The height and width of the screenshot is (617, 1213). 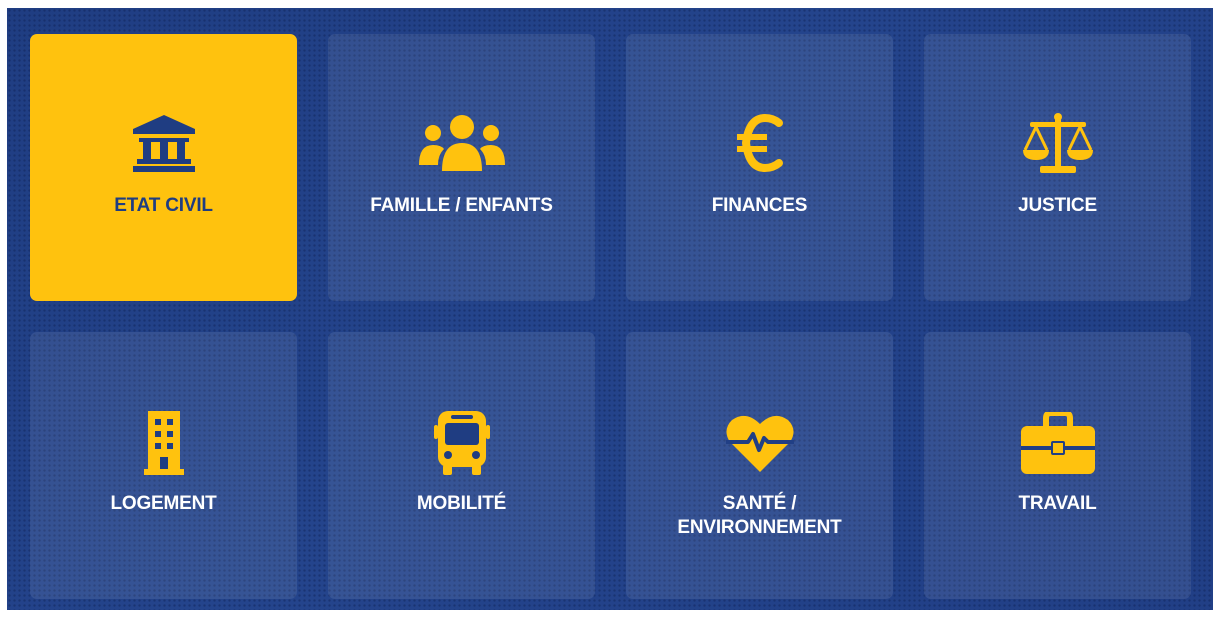 I want to click on tile-sante-environnement: SANTÉ / ENVIRONNEMENT, so click(x=759, y=465).